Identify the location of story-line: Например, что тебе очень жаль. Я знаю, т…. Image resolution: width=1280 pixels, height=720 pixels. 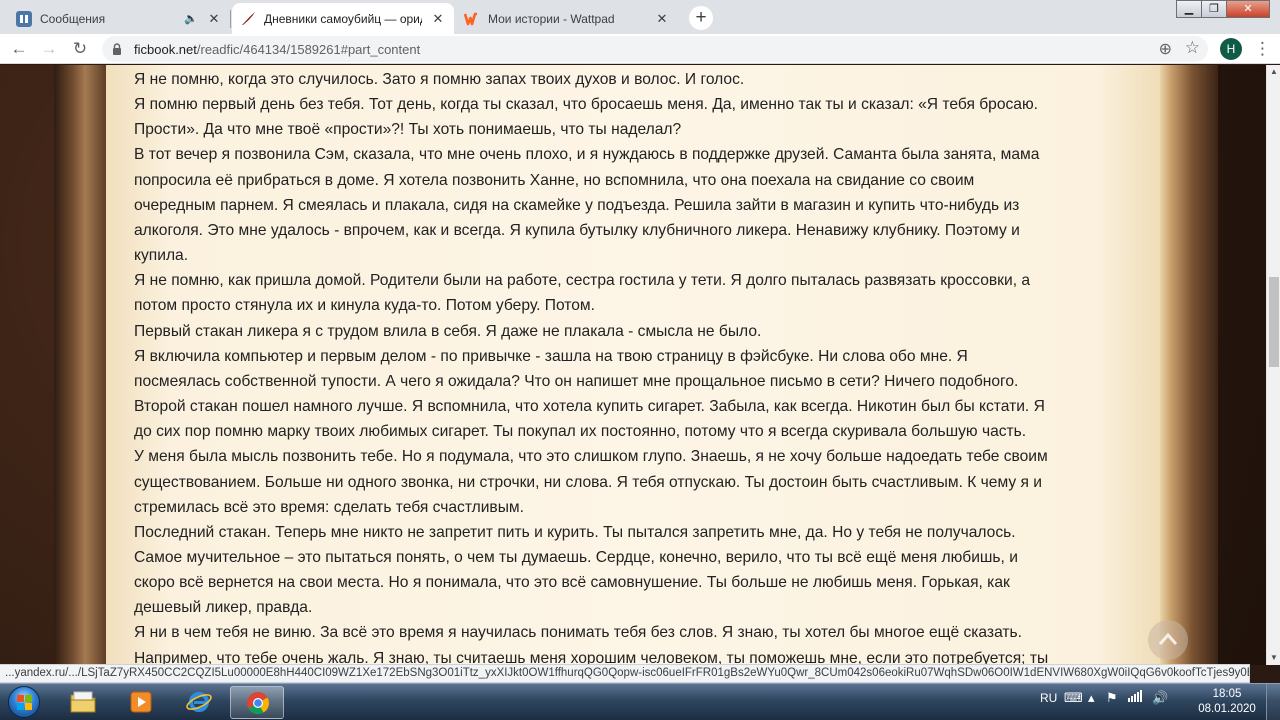
(591, 657).